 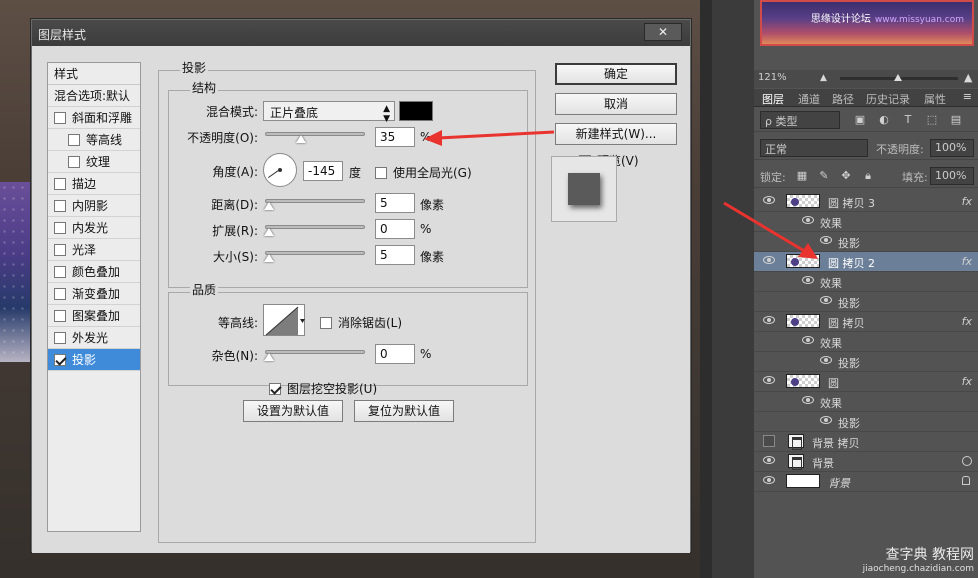 I want to click on layer-row: 圆 拷贝 fx, so click(x=866, y=322).